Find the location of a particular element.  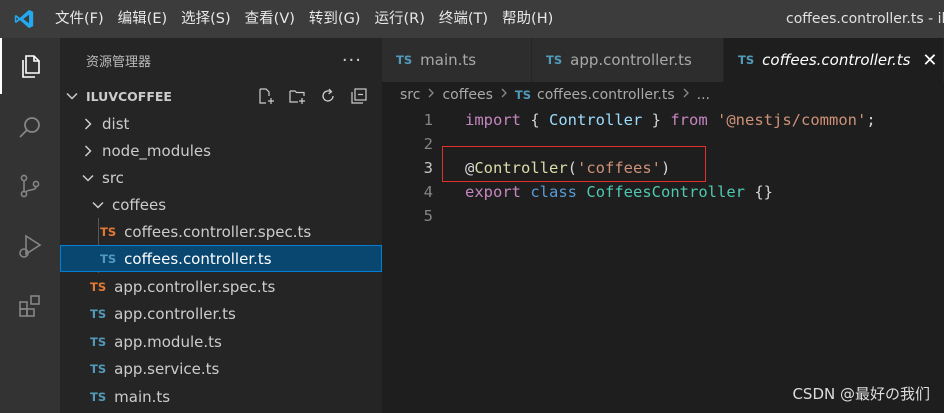

window-title: coffees.controller.ts - iluvcoffee is located at coordinates (865, 19).